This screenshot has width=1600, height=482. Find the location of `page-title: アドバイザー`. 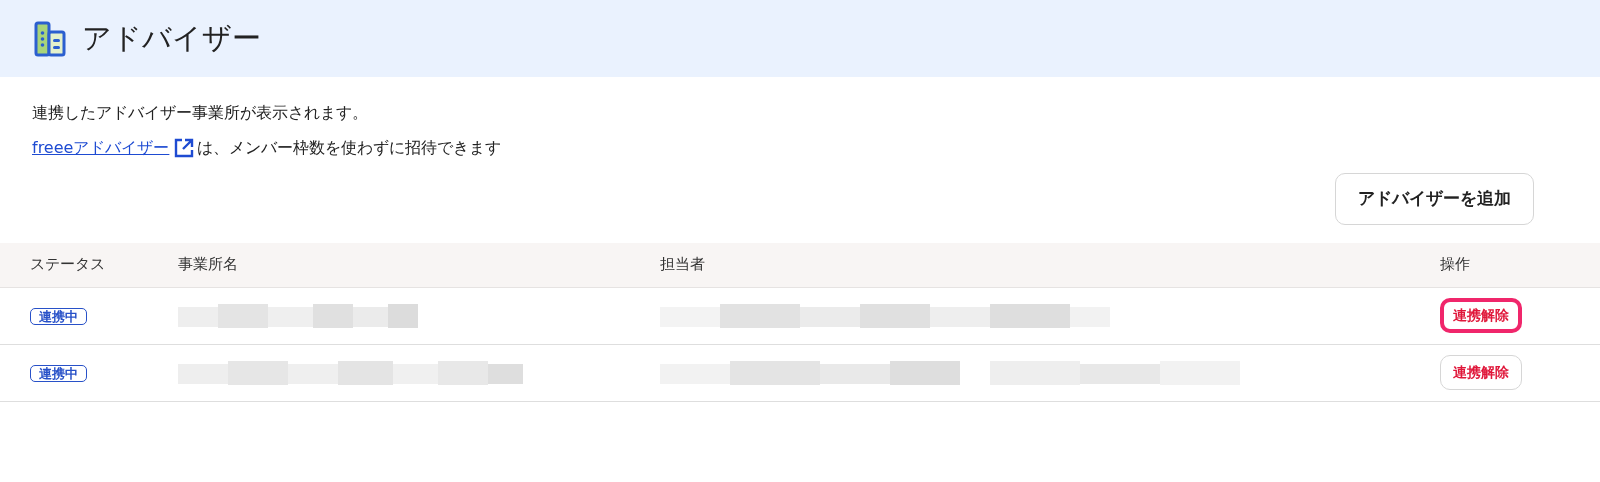

page-title: アドバイザー is located at coordinates (171, 38).